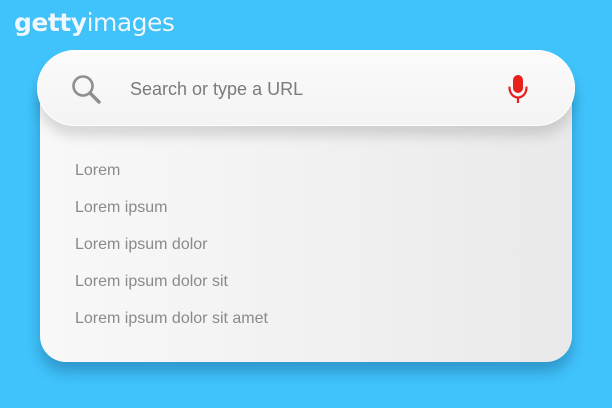 The height and width of the screenshot is (408, 612). I want to click on watermark-brand-bold: getty, so click(50, 22).